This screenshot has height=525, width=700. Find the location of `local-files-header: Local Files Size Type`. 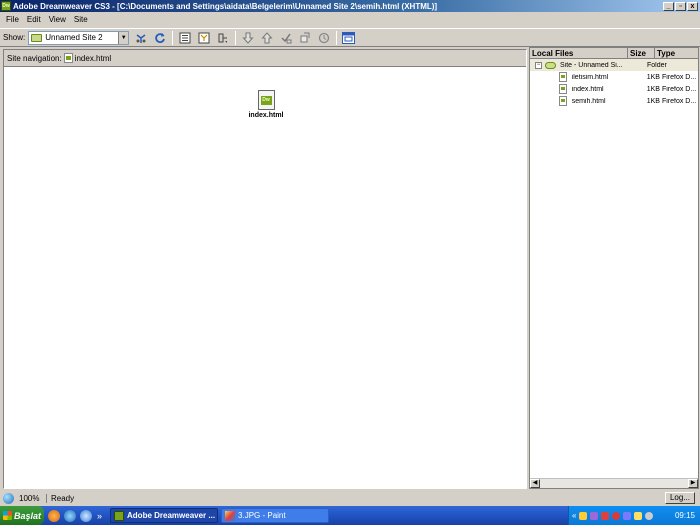

local-files-header: Local Files Size Type is located at coordinates (614, 53).